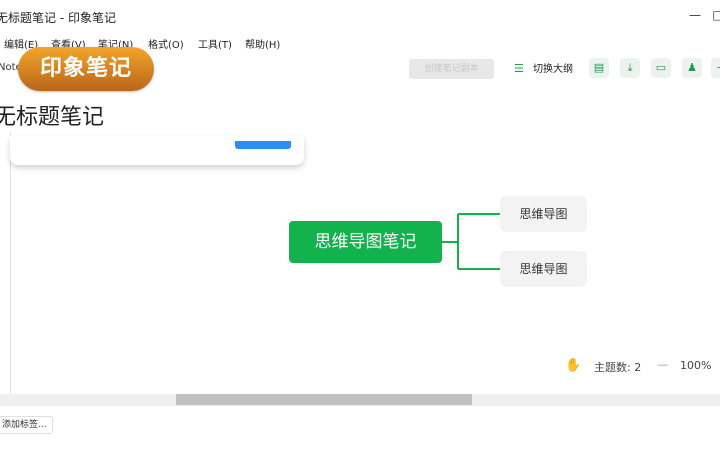 Image resolution: width=720 pixels, height=450 pixels. Describe the element at coordinates (324, 399) in the screenshot. I see `scrollbar-thumb` at that location.